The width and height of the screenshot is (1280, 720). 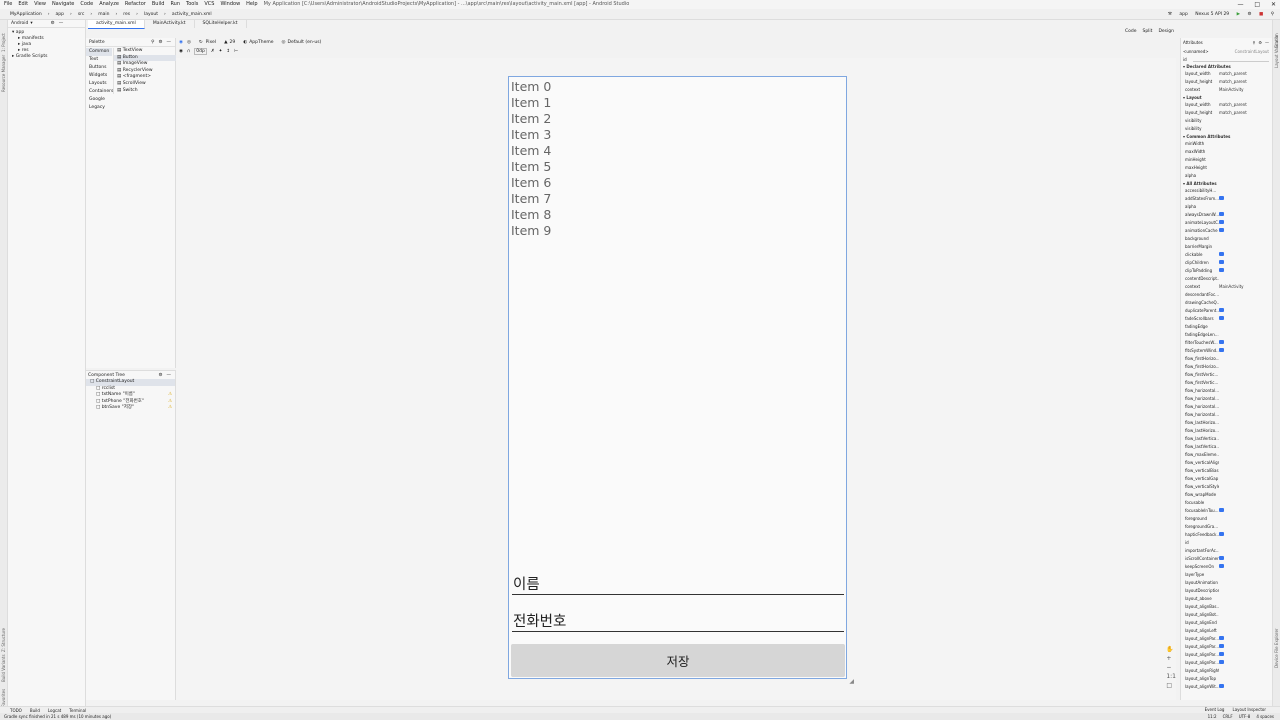 I want to click on editor-tab: MainActivity.kt, so click(x=170, y=24).